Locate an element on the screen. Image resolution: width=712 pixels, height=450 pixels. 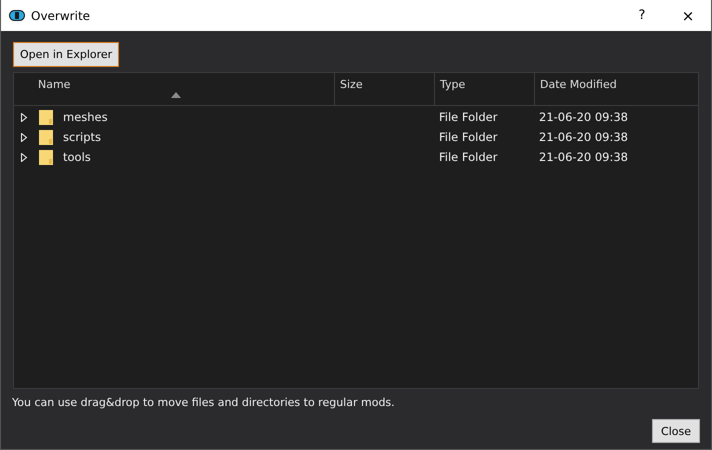
column-header: Name is located at coordinates (174, 89).